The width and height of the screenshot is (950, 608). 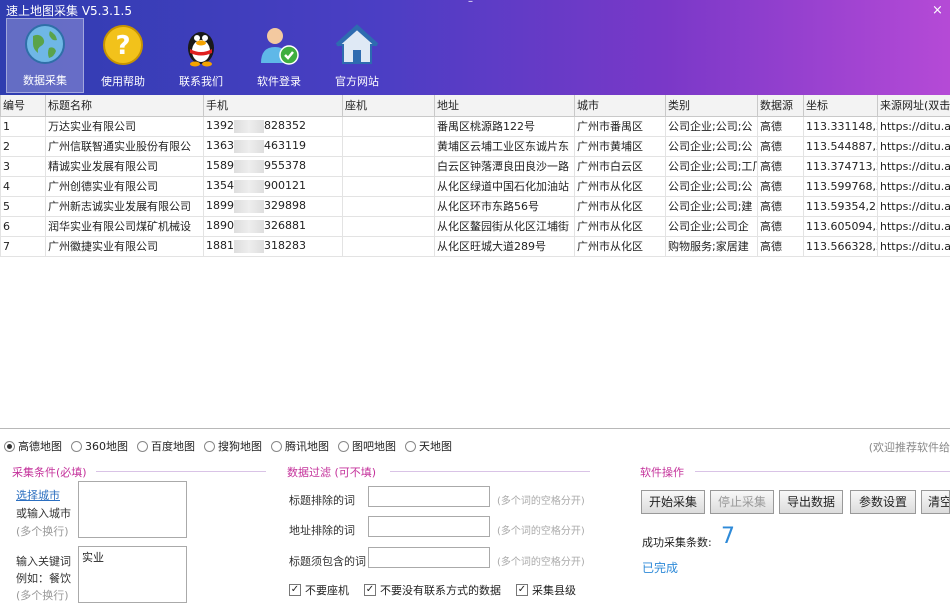 I want to click on cell-city: 广州市白云区, so click(x=620, y=166).